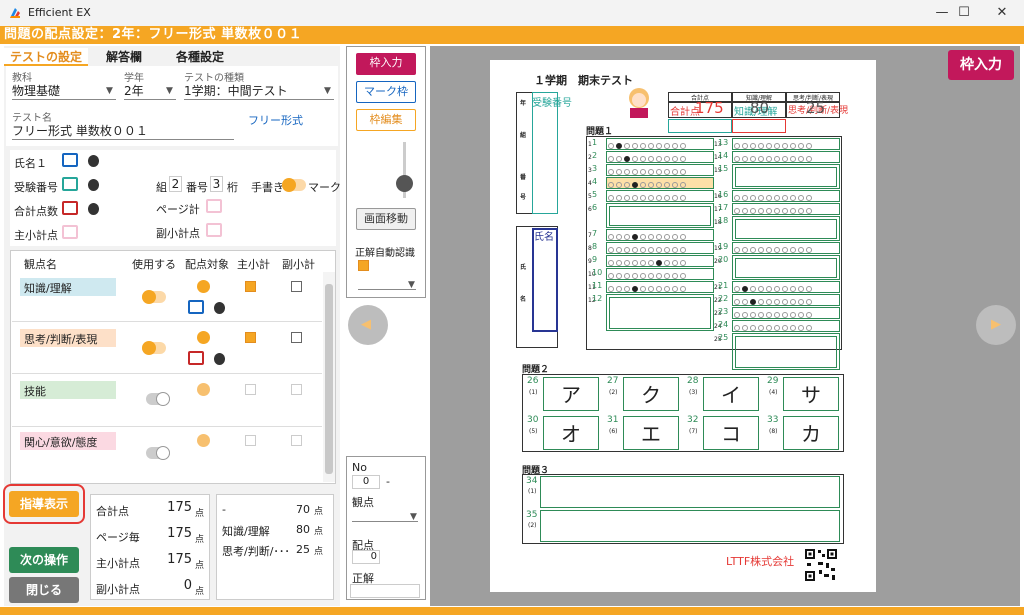  I want to click on answer-input, so click(385, 591).